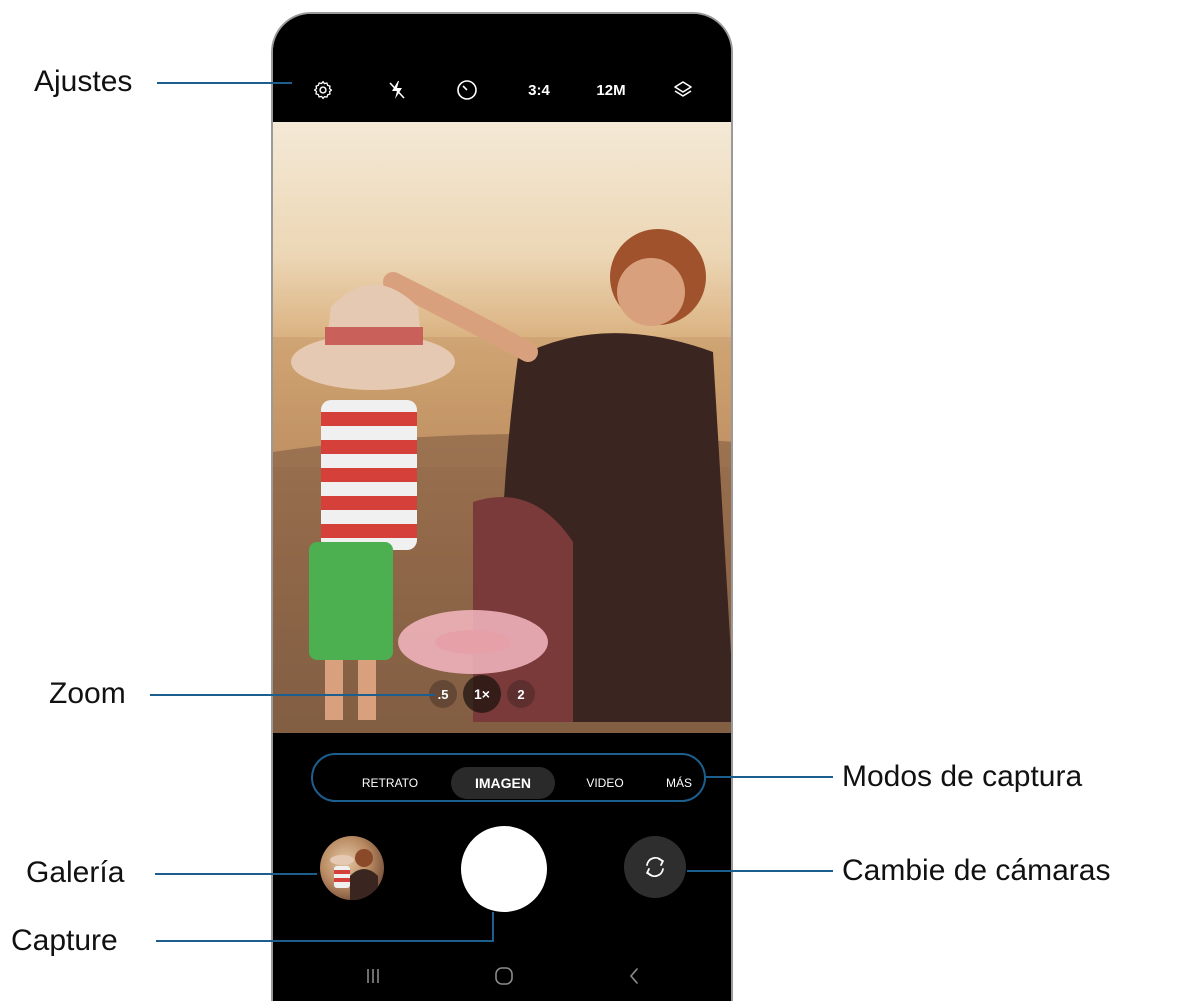 The width and height of the screenshot is (1196, 1001). I want to click on system-nav-bar, so click(502, 977).